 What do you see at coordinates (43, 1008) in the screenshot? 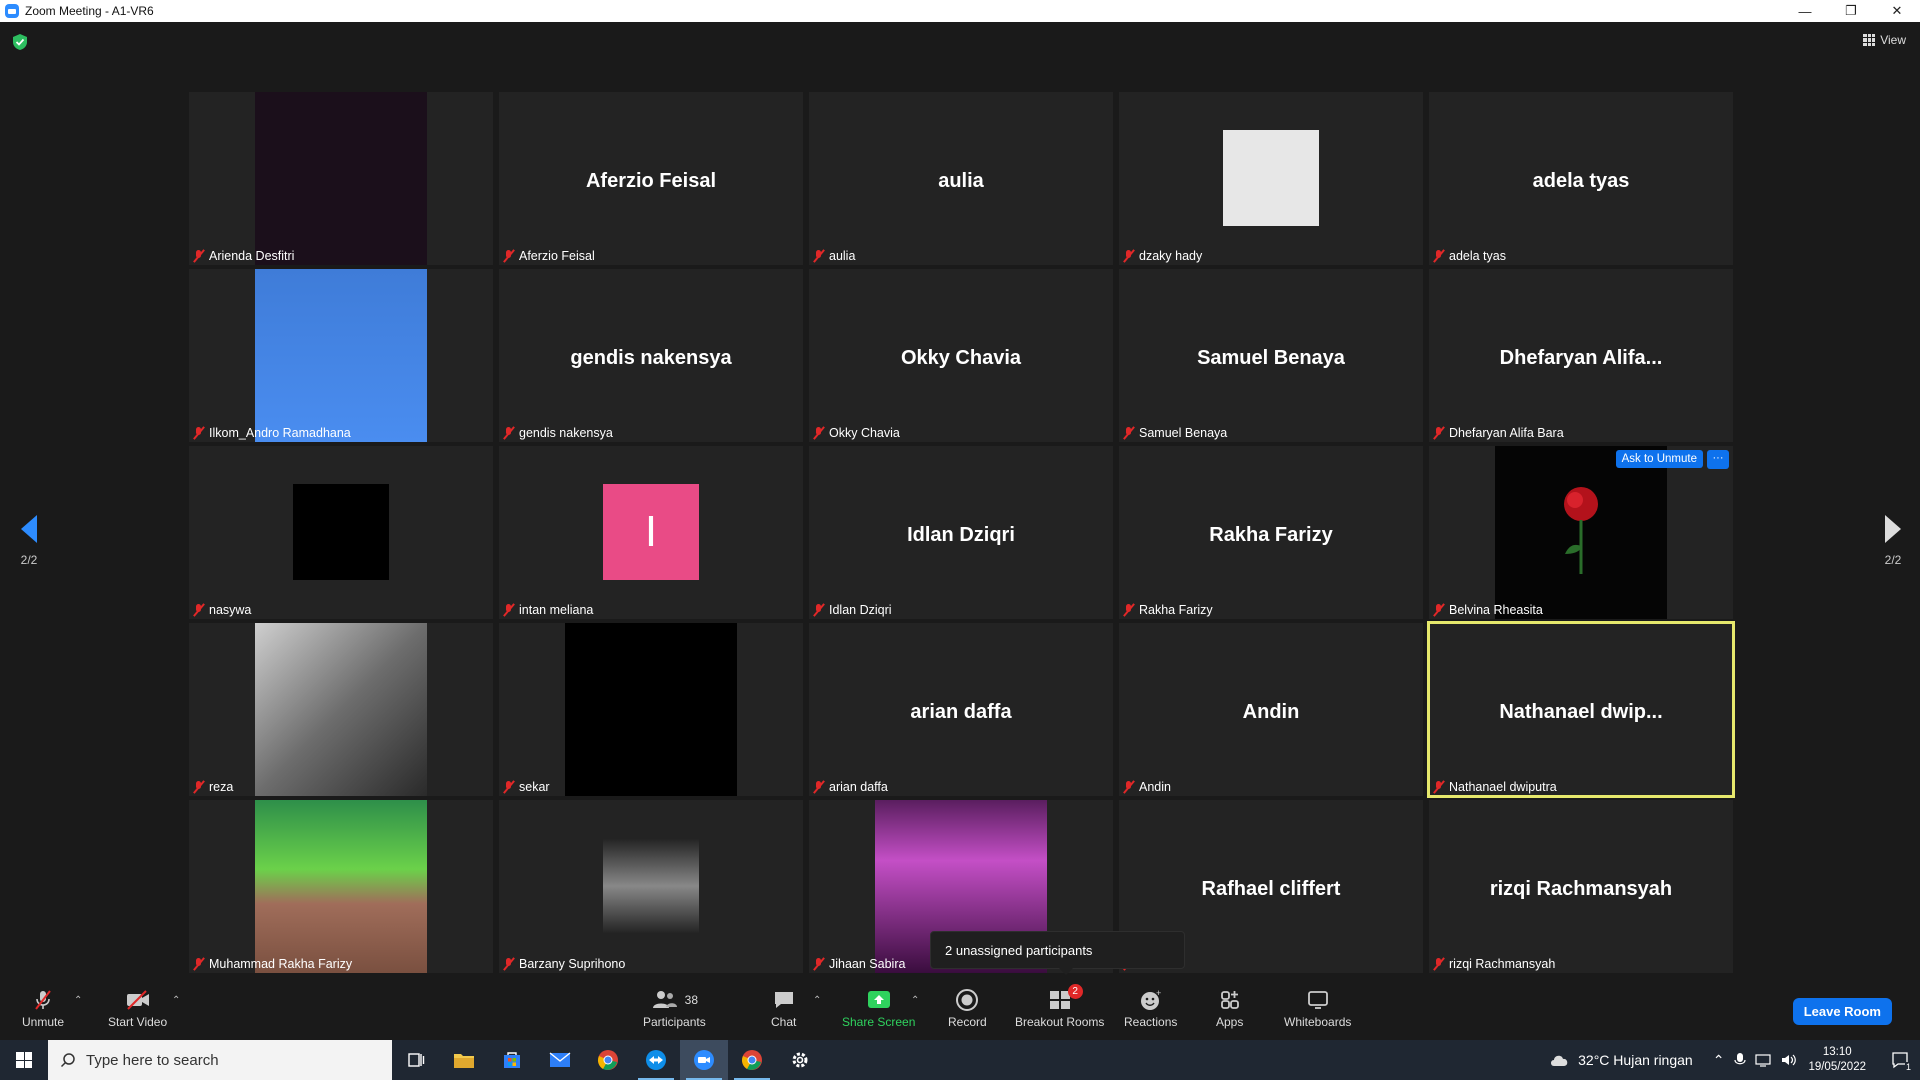
I see `unmute-button: Unmute` at bounding box center [43, 1008].